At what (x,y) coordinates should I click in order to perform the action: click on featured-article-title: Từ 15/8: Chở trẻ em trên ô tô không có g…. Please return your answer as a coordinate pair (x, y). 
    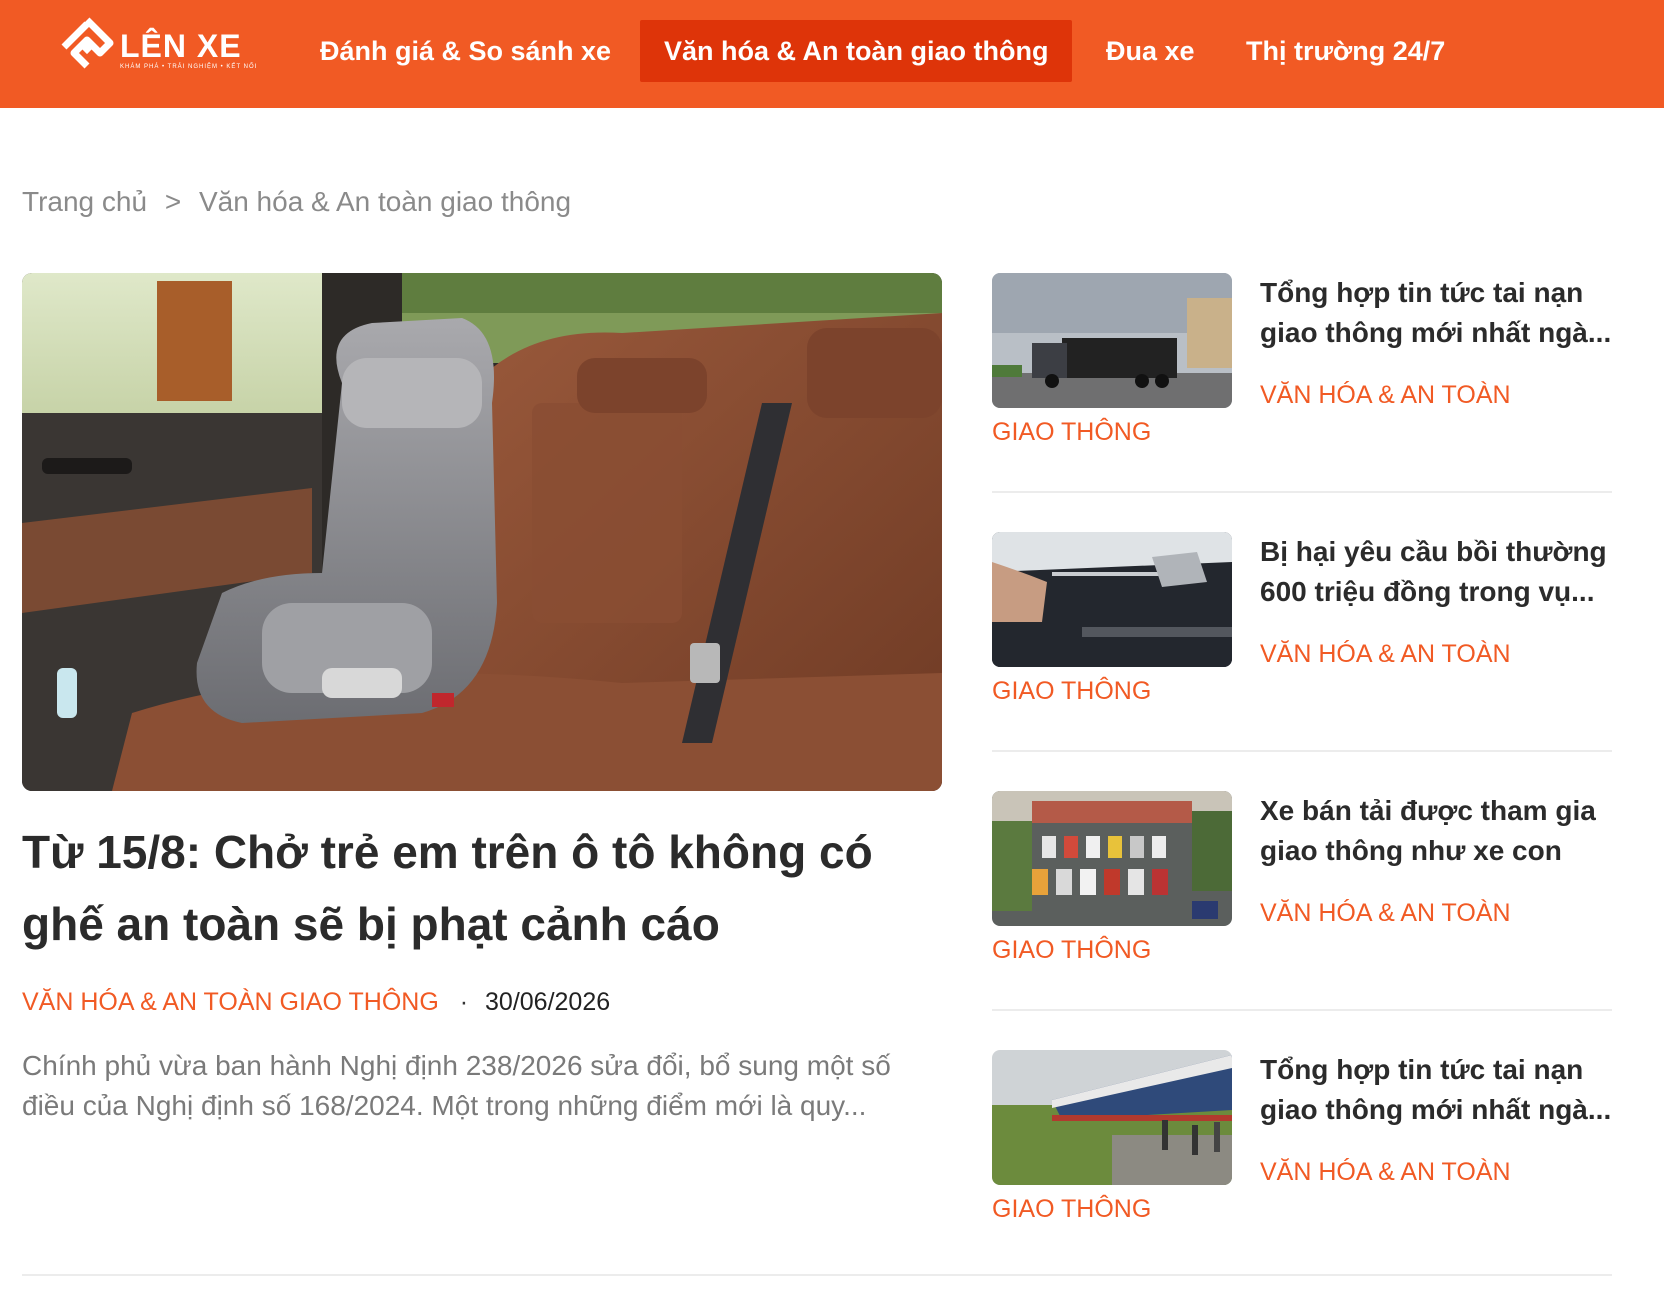
    Looking at the image, I should click on (482, 888).